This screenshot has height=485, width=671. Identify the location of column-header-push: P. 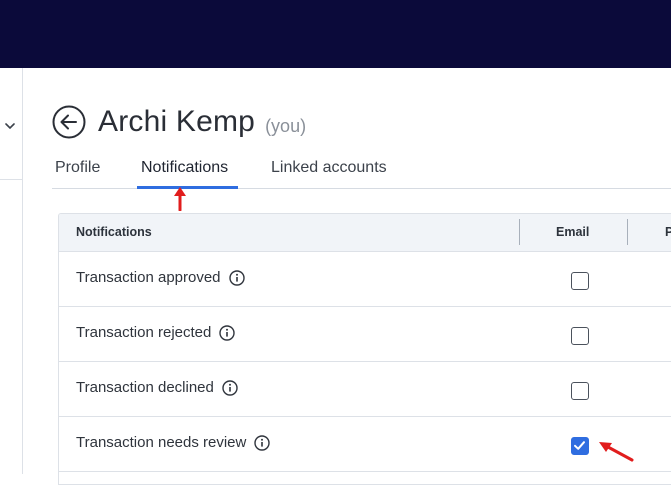
(668, 232).